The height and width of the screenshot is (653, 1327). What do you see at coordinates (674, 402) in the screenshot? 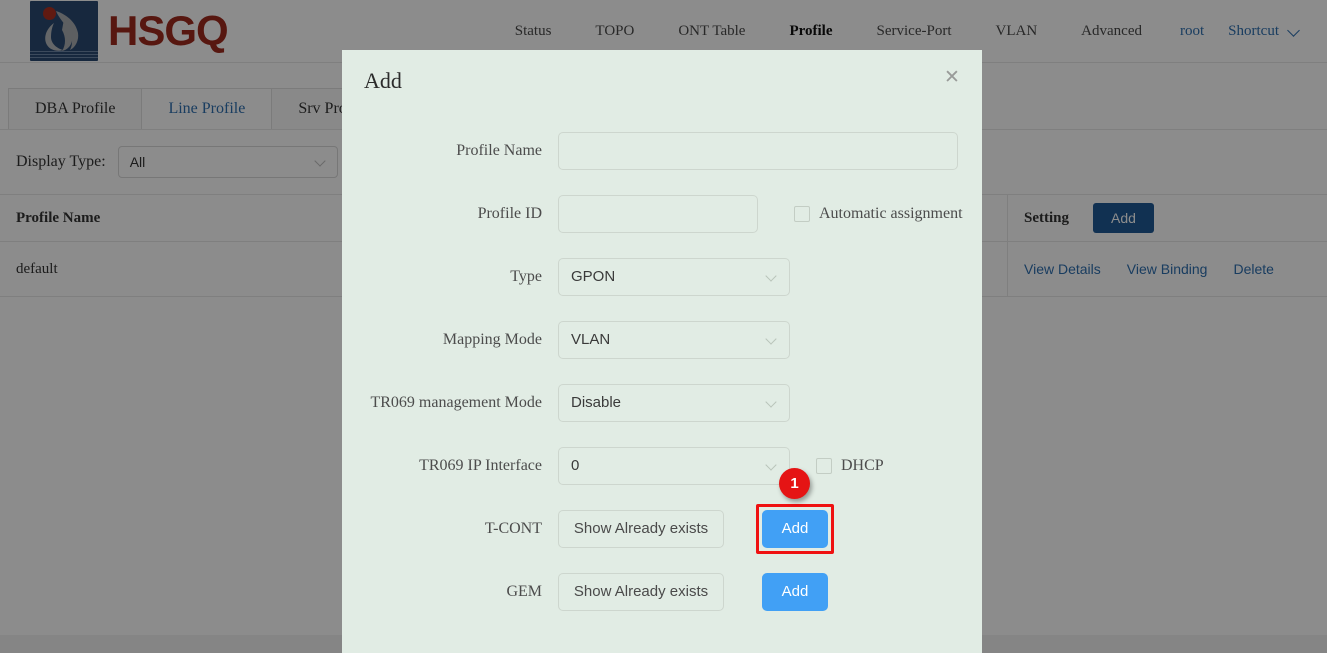
I see `tr069-management-mode-select: Disable` at bounding box center [674, 402].